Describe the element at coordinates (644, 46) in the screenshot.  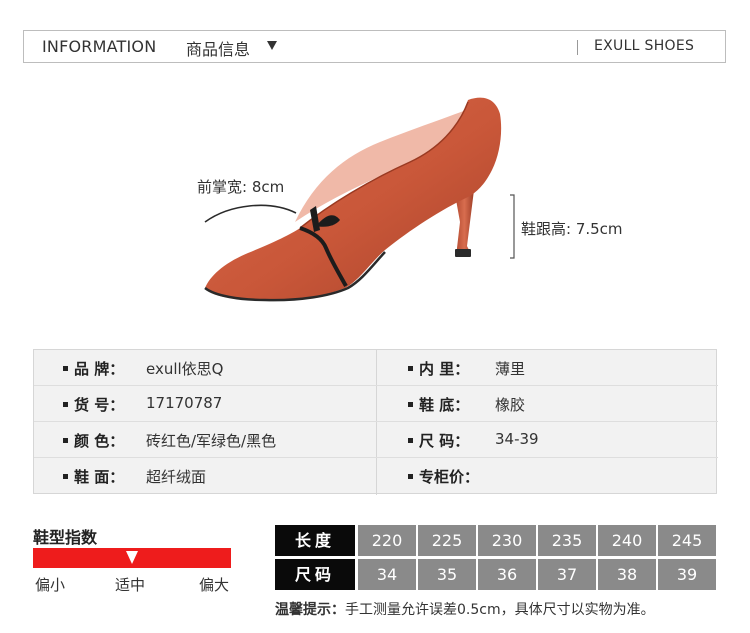
I see `brand-name: EXULL SHOES` at that location.